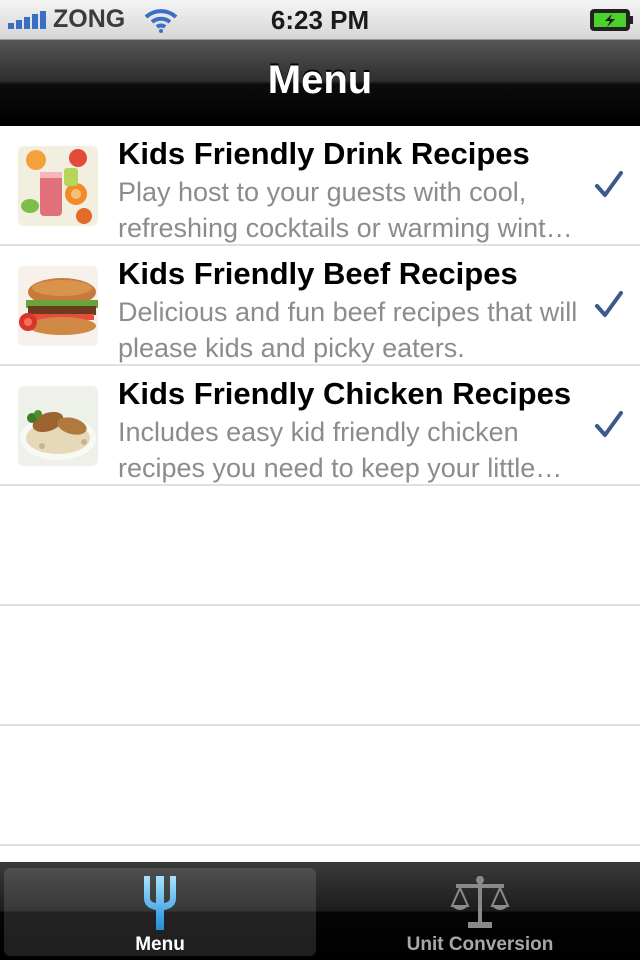  I want to click on status-bar: ZONG 6:23 PM, so click(320, 20).